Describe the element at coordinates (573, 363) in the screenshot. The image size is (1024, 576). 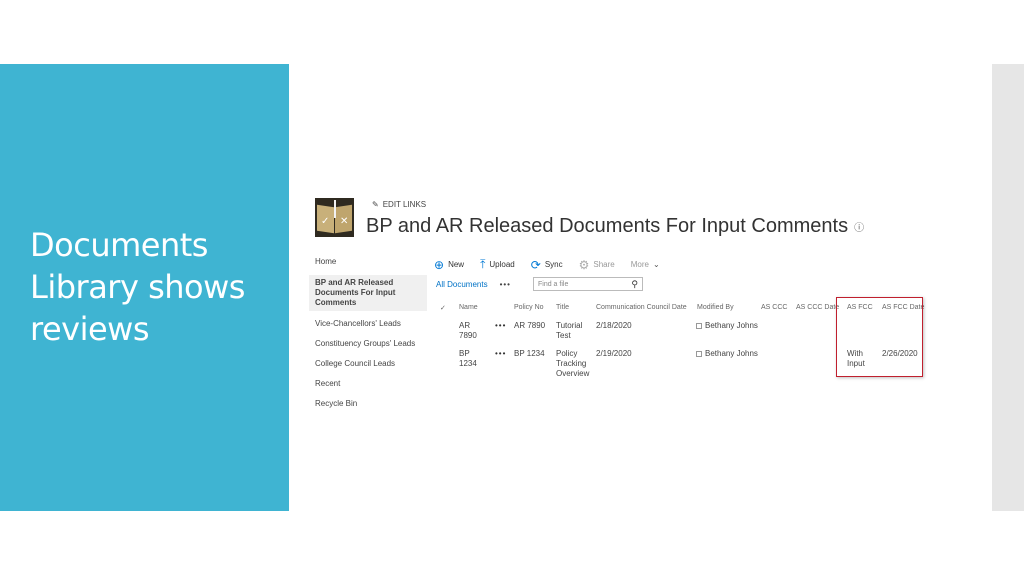
I see `row-2-title: Policy Tracking Overview` at that location.